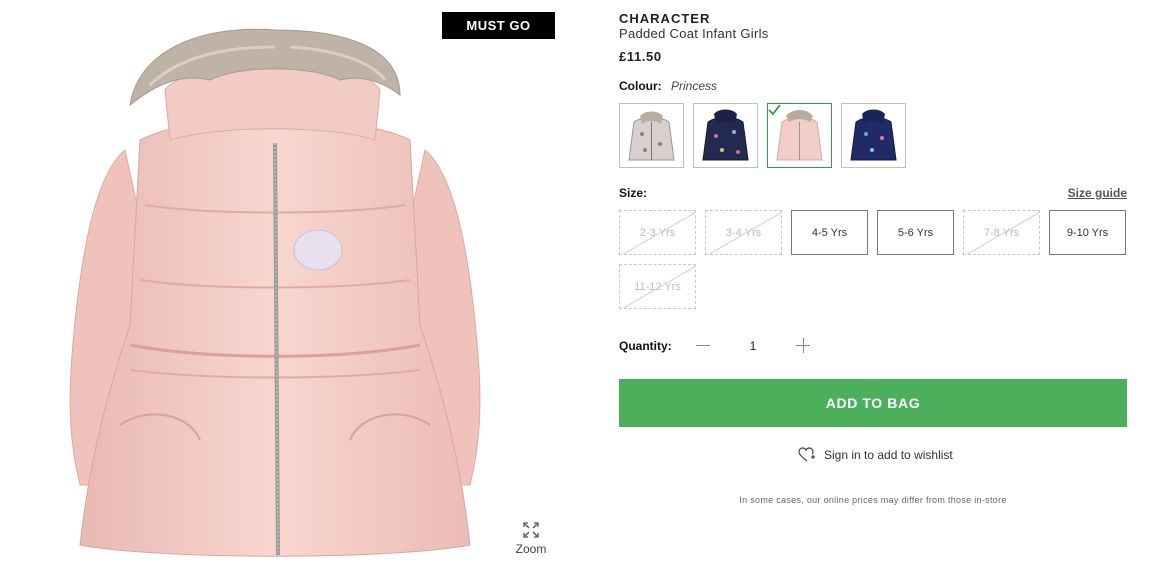 The width and height of the screenshot is (1168, 575). I want to click on grey-printed-coat-thumbnail, so click(651, 136).